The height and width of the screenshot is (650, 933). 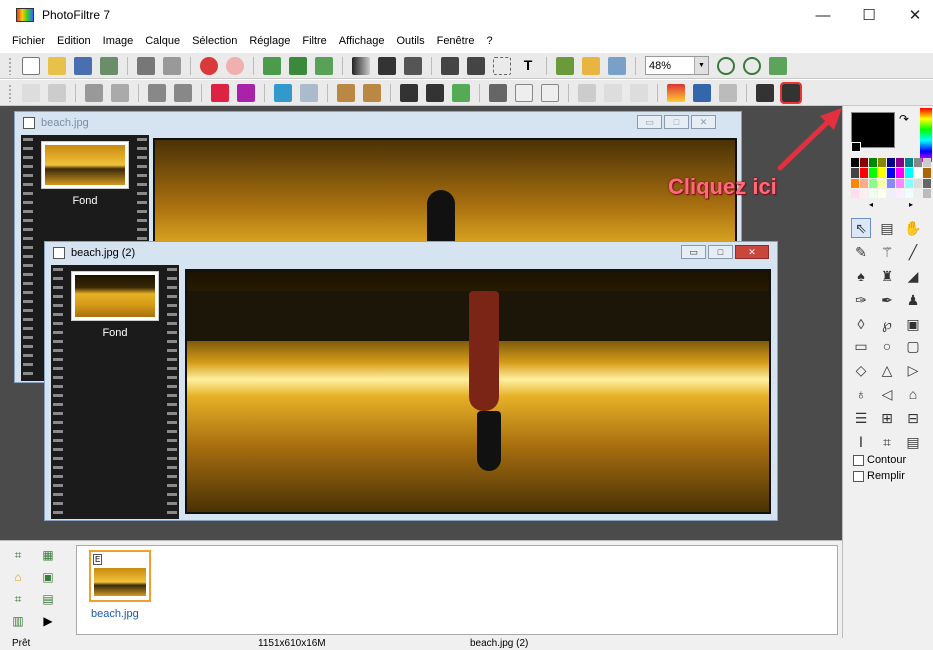 What do you see at coordinates (879, 460) in the screenshot?
I see `contour-checkbox: Contour` at bounding box center [879, 460].